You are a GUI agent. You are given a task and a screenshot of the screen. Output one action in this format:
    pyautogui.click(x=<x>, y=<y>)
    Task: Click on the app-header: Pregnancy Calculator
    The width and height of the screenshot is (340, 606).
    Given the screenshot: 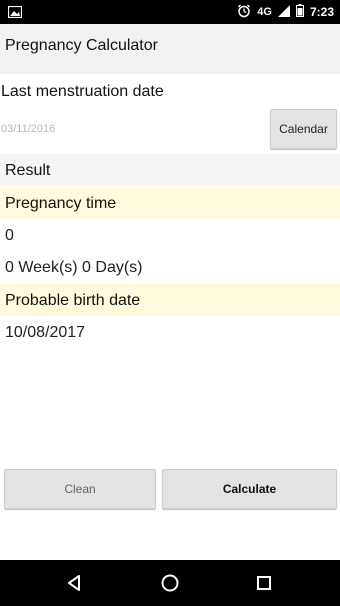 What is the action you would take?
    pyautogui.click(x=170, y=49)
    